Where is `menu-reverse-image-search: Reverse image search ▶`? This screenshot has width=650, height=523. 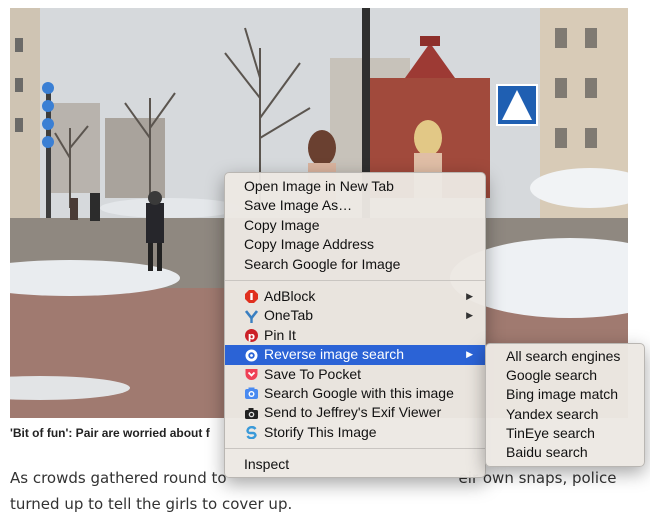
menu-reverse-image-search: Reverse image search ▶ is located at coordinates (355, 355).